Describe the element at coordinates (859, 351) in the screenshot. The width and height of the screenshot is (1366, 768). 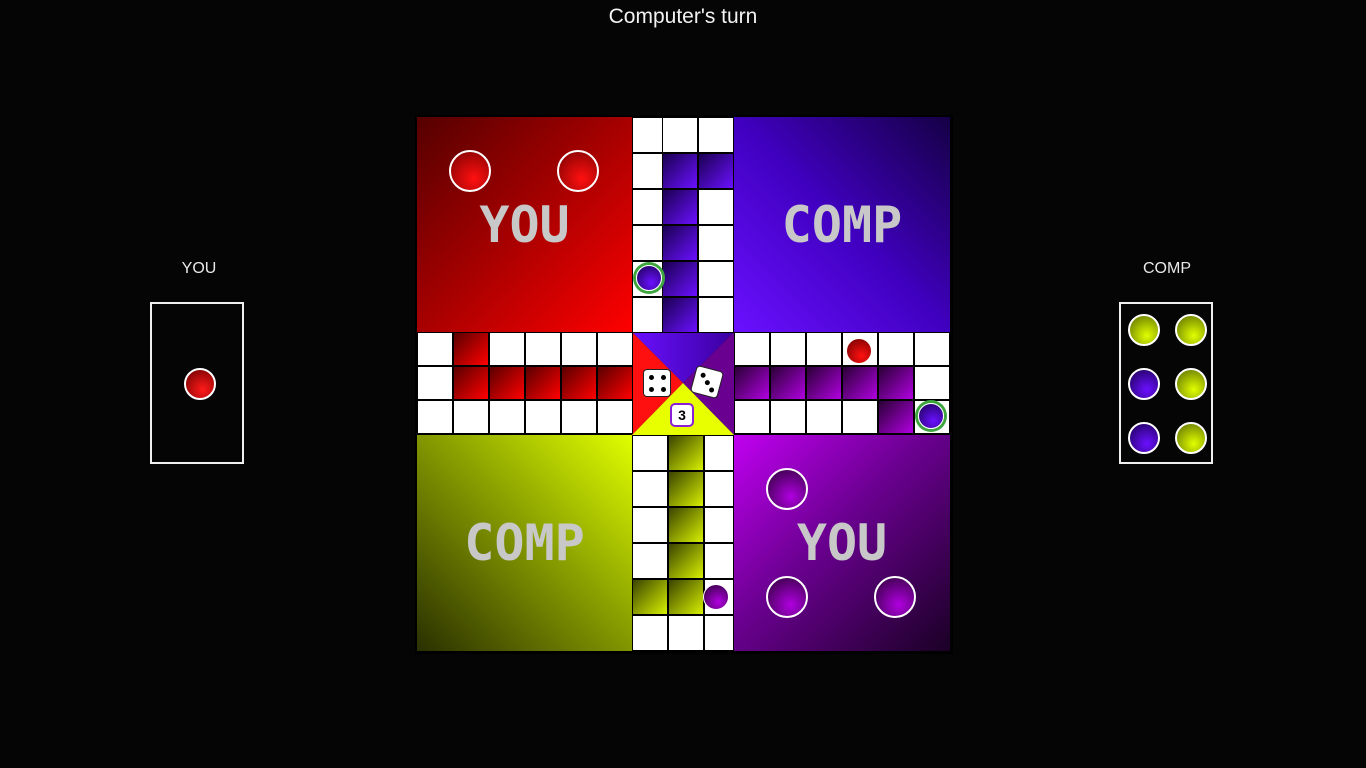
I see `red-track-token` at that location.